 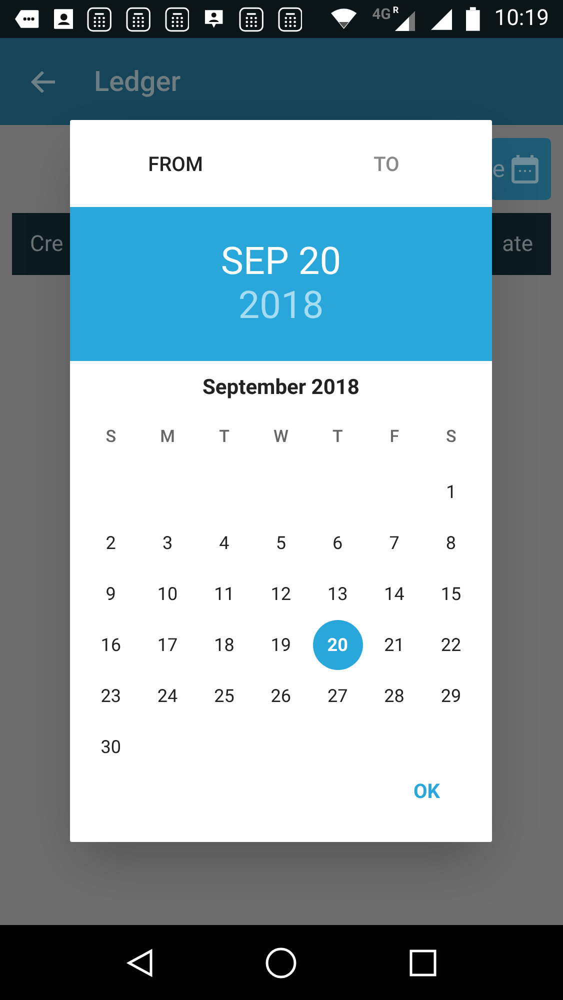 What do you see at coordinates (451, 492) in the screenshot?
I see `day-cell: 1` at bounding box center [451, 492].